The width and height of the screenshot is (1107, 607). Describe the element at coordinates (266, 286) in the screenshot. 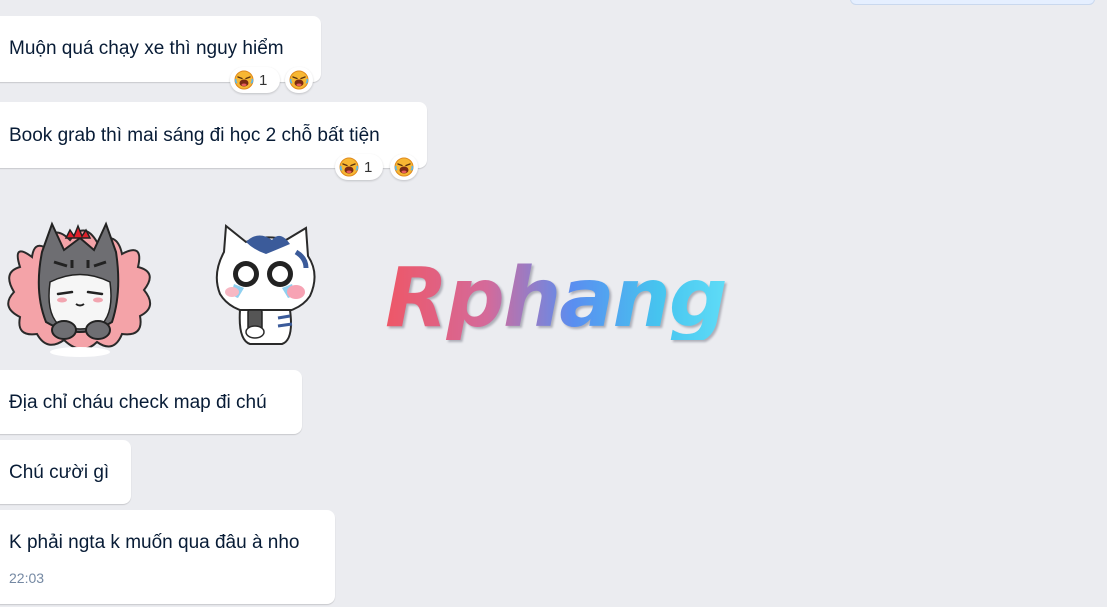

I see `crying-cat-sticker` at that location.